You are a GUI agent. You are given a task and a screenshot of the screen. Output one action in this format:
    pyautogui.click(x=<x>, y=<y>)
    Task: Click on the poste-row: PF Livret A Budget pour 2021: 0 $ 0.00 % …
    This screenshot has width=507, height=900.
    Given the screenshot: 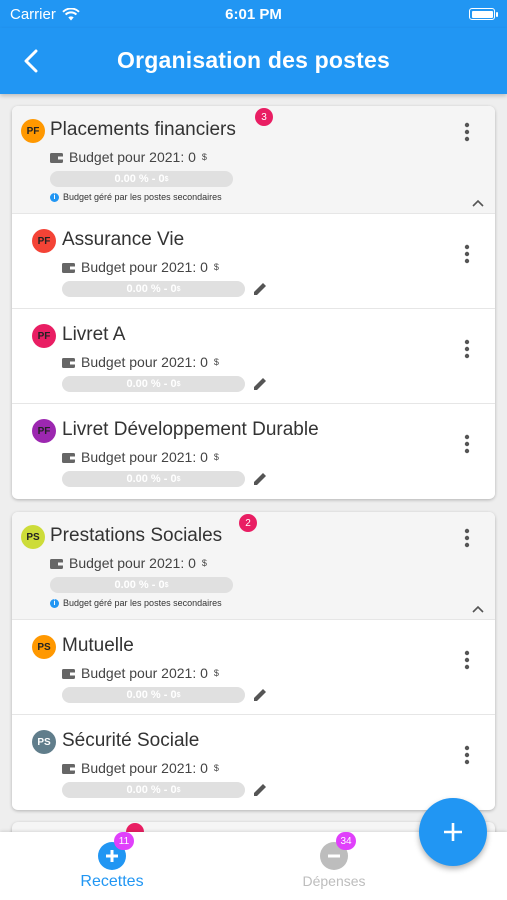 What is the action you would take?
    pyautogui.click(x=253, y=355)
    